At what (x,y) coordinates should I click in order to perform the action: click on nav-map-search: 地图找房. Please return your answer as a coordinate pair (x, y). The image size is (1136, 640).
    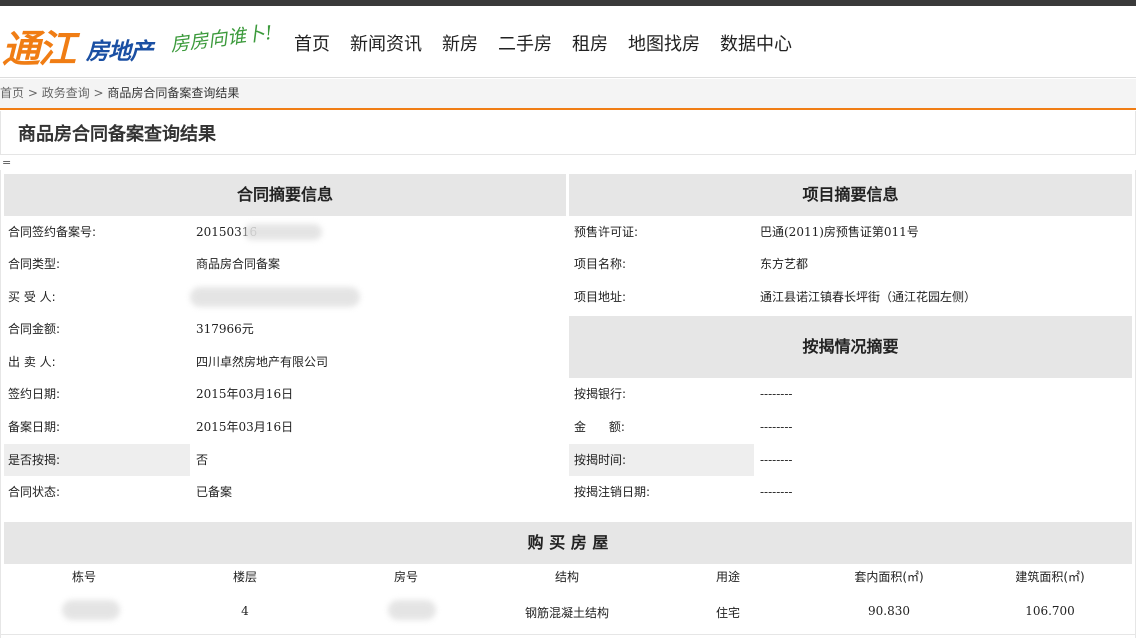
    Looking at the image, I should click on (664, 43).